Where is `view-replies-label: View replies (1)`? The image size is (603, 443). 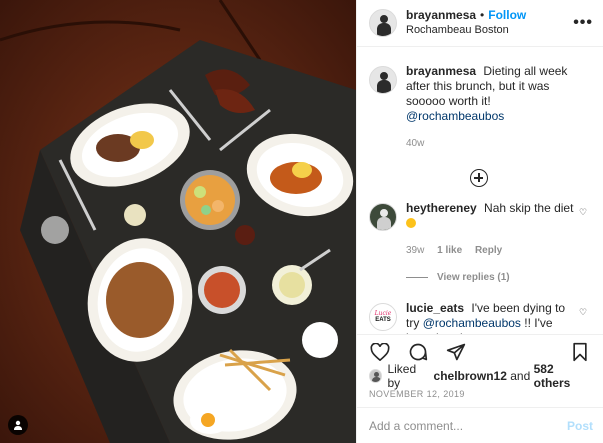
view-replies-label: View replies (1) is located at coordinates (473, 277).